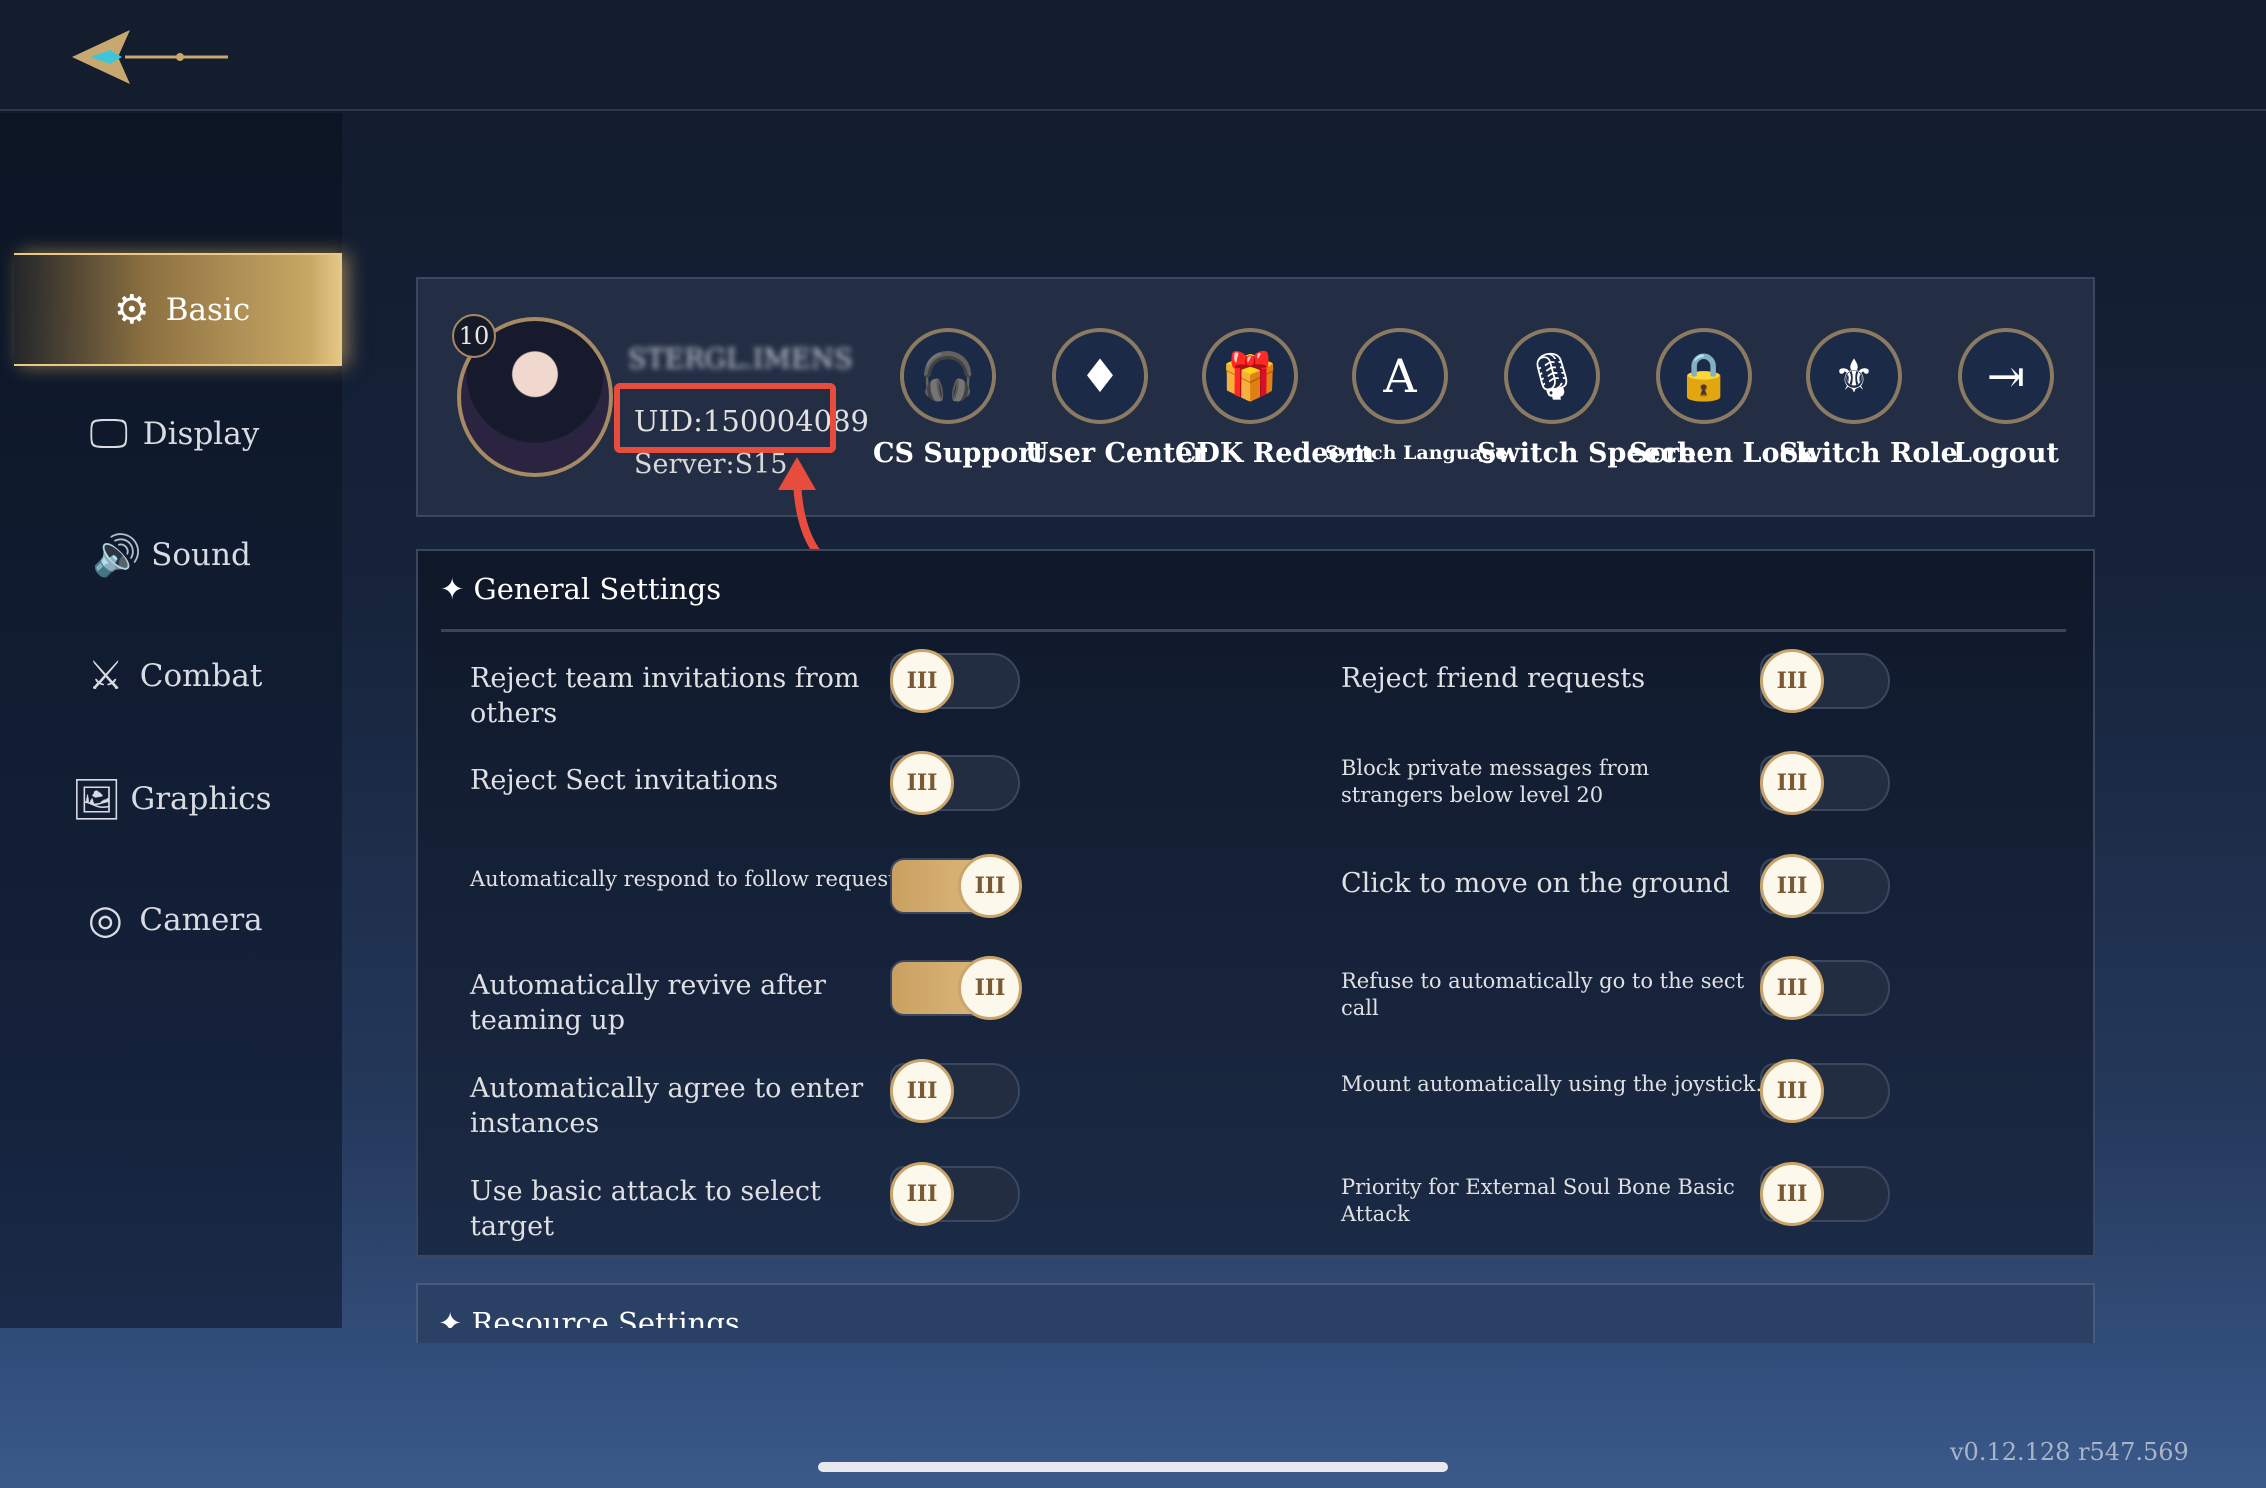  What do you see at coordinates (201, 799) in the screenshot?
I see `sidebar-item-label: Graphics` at bounding box center [201, 799].